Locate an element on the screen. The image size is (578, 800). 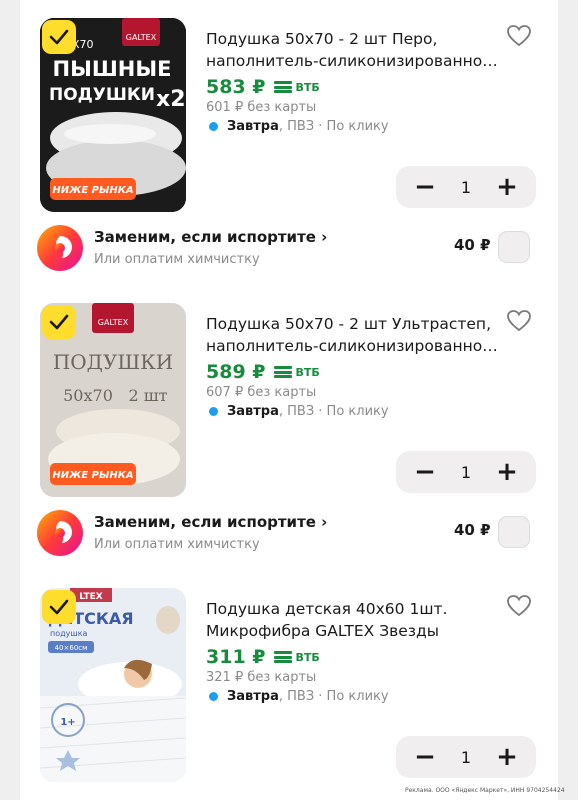
image-age: 1+ is located at coordinates (67, 722).